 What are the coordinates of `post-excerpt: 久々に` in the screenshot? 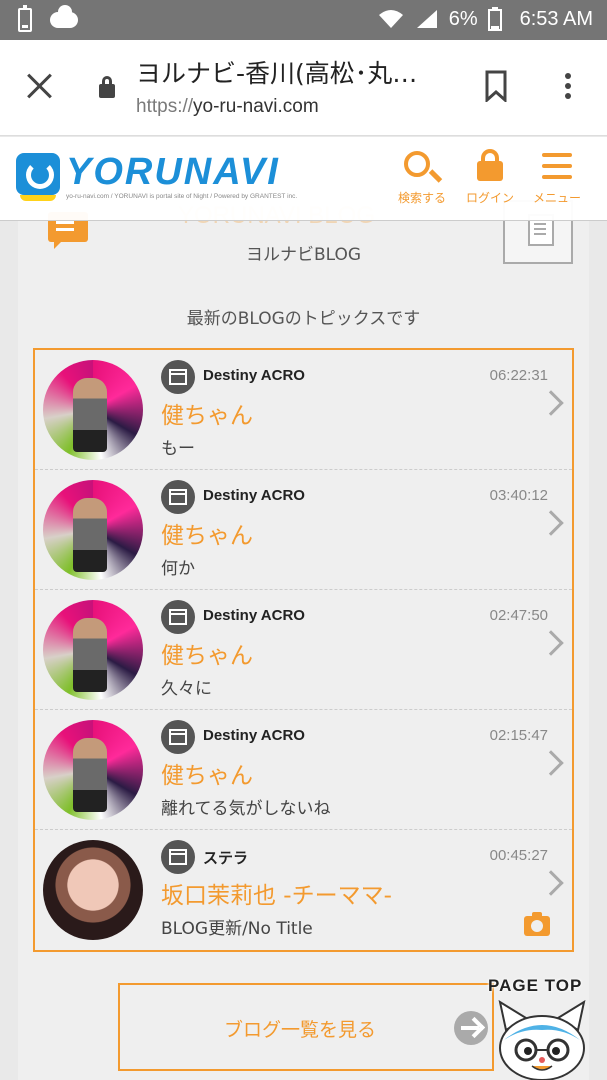 It's located at (186, 689).